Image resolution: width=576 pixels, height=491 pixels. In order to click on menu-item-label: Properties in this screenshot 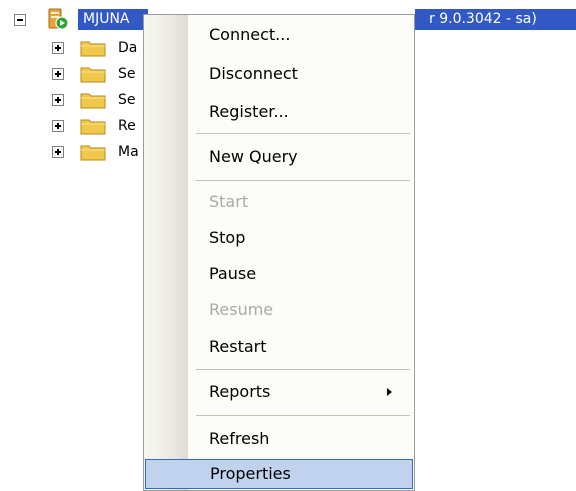, I will do `click(250, 473)`.